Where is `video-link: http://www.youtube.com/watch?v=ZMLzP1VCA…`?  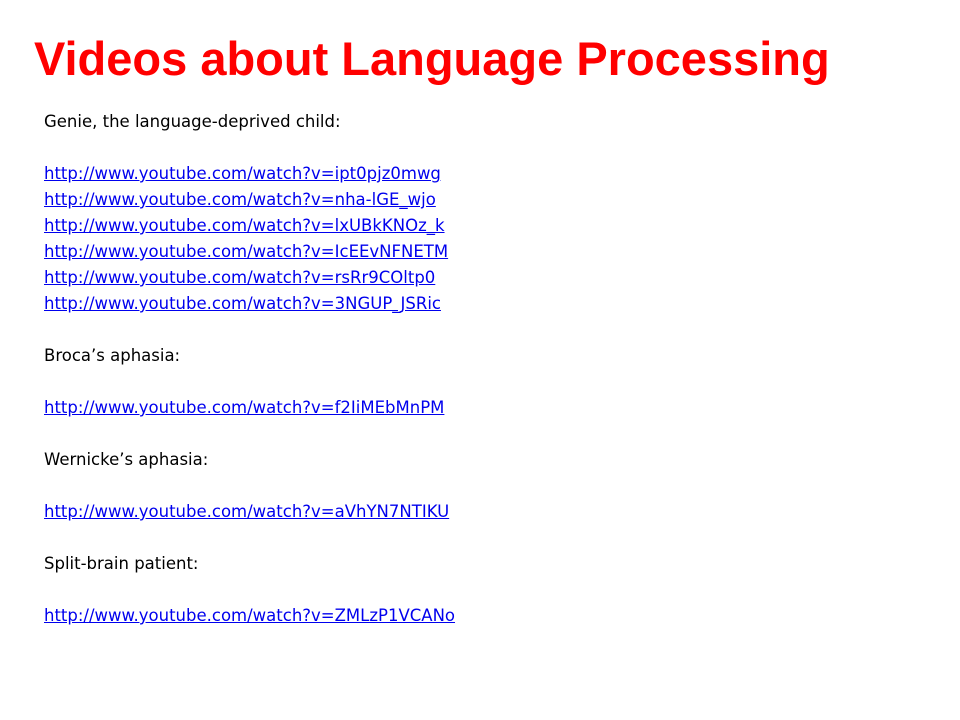
video-link: http://www.youtube.com/watch?v=ZMLzP1VCA… is located at coordinates (249, 615).